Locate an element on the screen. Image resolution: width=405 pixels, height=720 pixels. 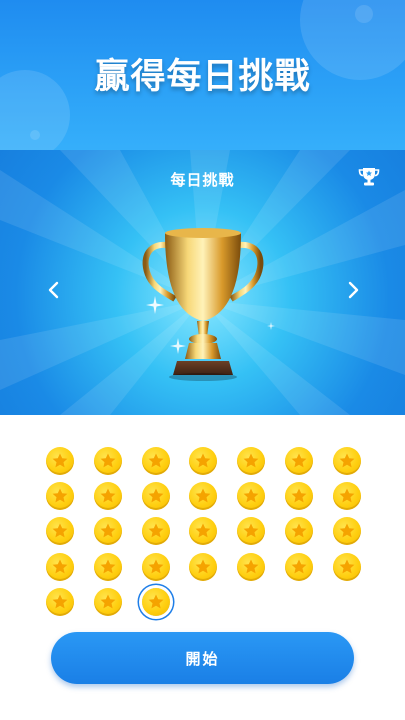
hero-title: 每日挑戰 is located at coordinates (202, 180).